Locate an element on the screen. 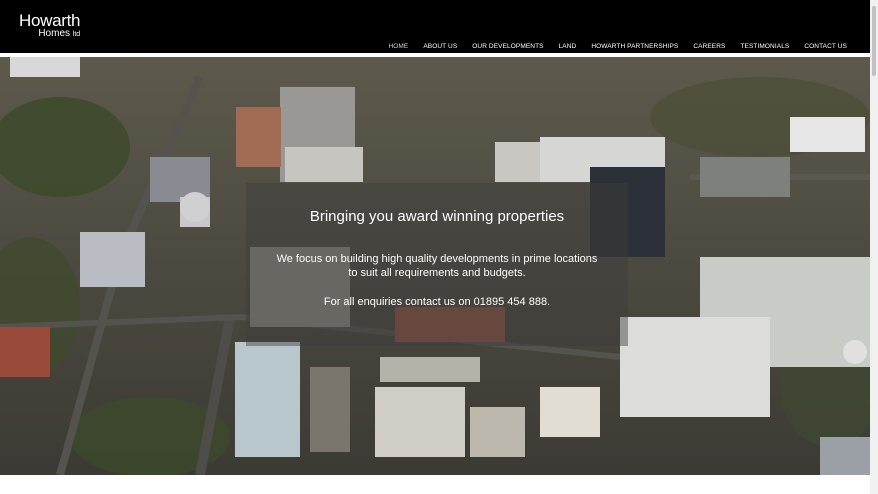 This screenshot has width=878, height=494. nav-land: LAND is located at coordinates (568, 46).